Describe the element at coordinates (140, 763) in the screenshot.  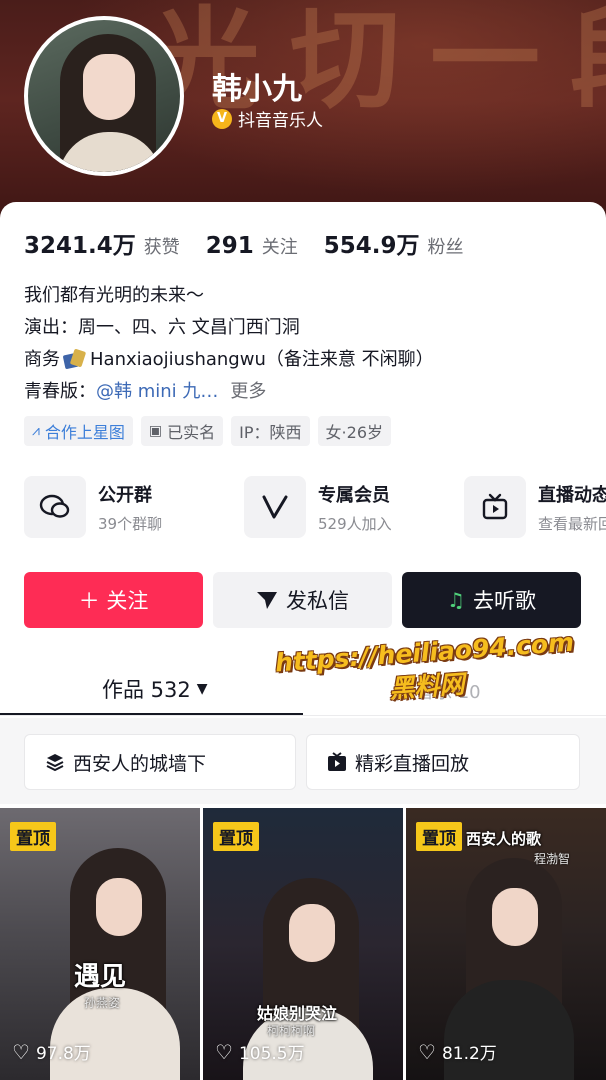
I see `collection-label: 西安人的城墙下` at that location.